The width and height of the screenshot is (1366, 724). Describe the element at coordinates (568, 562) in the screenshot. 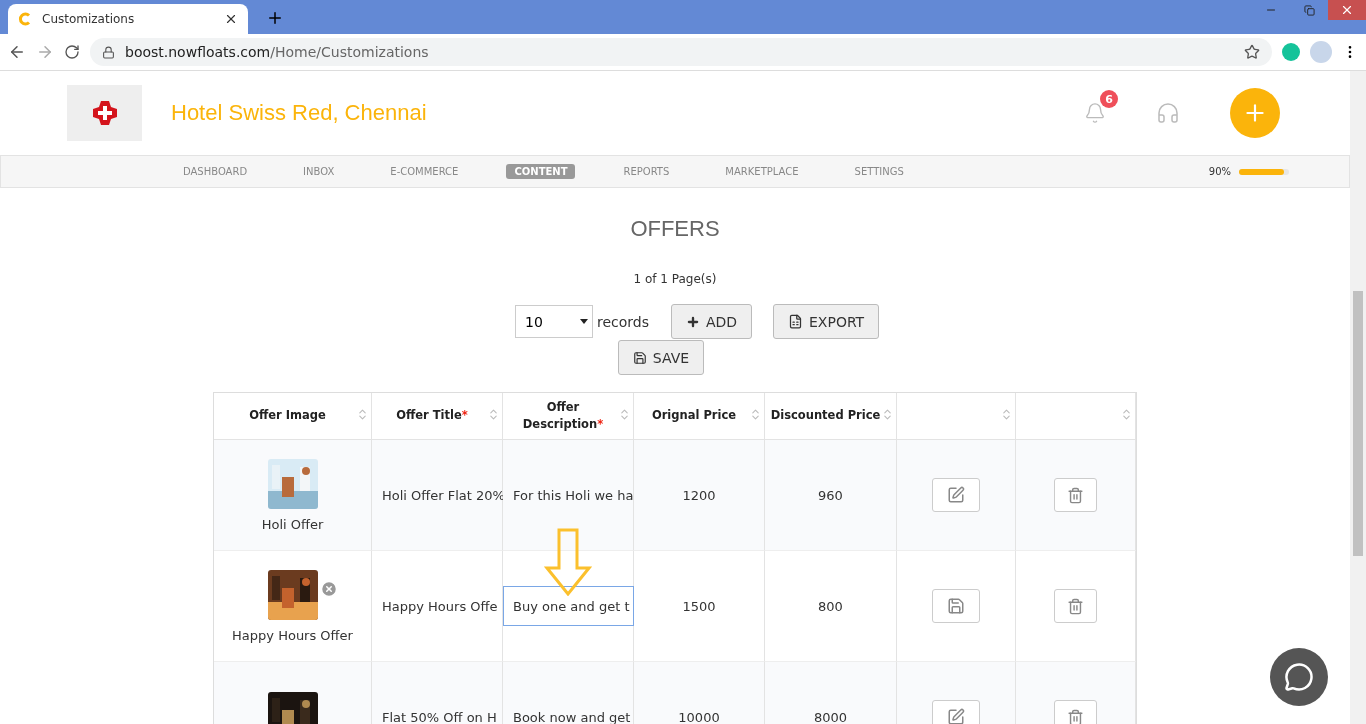

I see `down-arrow-annotation` at that location.